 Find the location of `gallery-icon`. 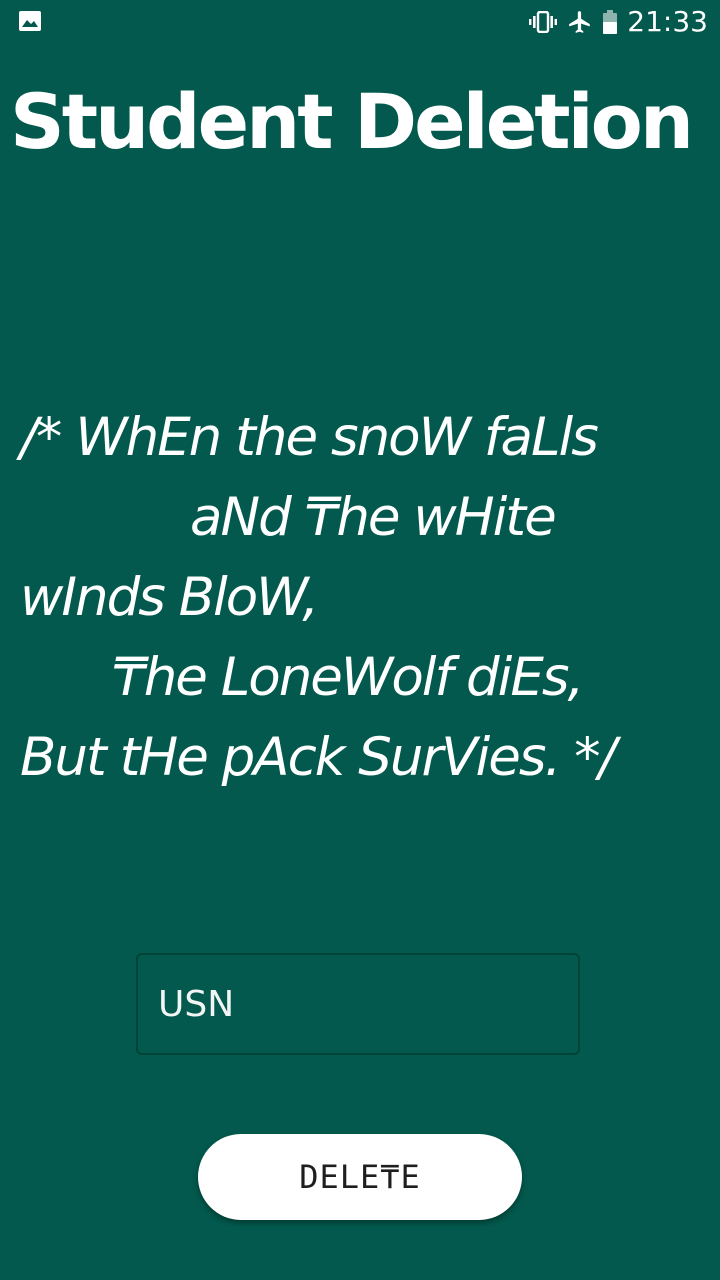

gallery-icon is located at coordinates (30, 21).